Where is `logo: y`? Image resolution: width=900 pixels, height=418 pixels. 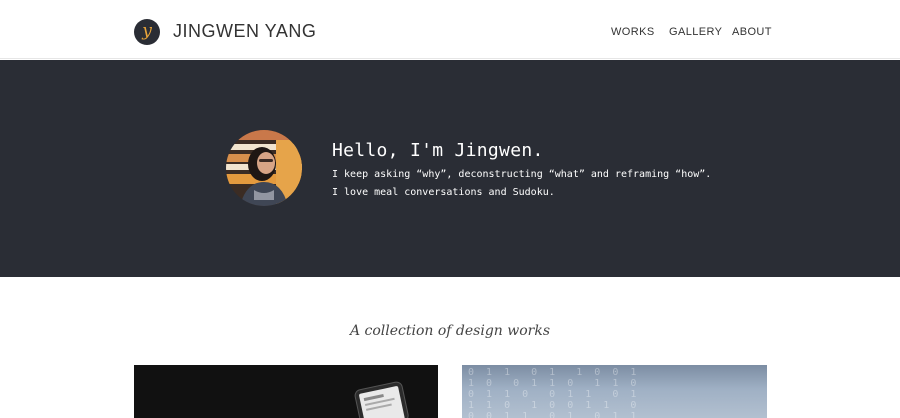 logo: y is located at coordinates (147, 32).